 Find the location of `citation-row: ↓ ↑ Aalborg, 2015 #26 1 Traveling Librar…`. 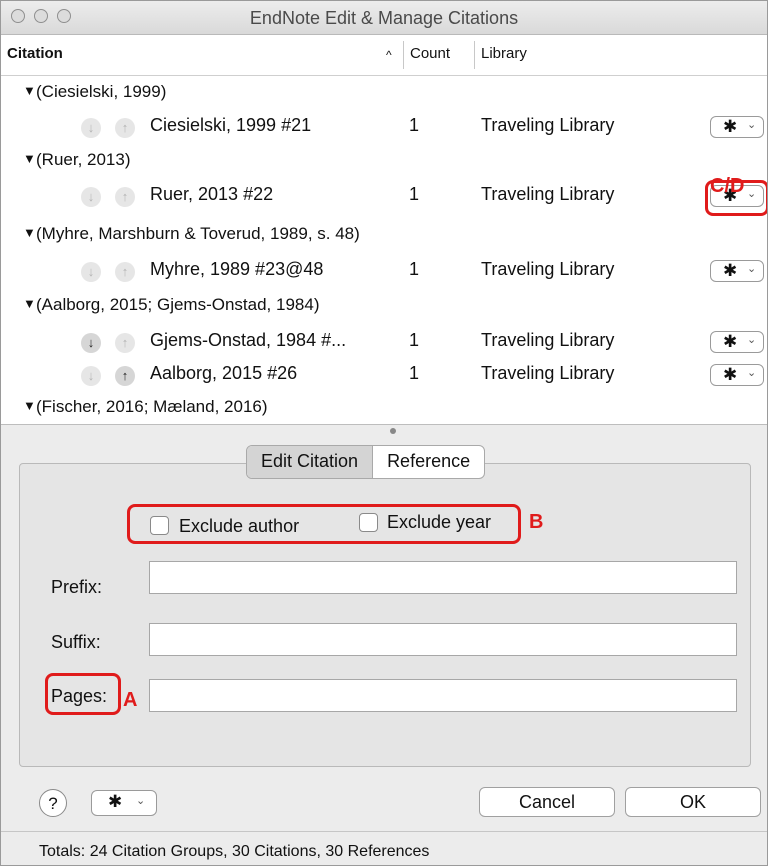

citation-row: ↓ ↑ Aalborg, 2015 #26 1 Traveling Librar… is located at coordinates (384, 378).